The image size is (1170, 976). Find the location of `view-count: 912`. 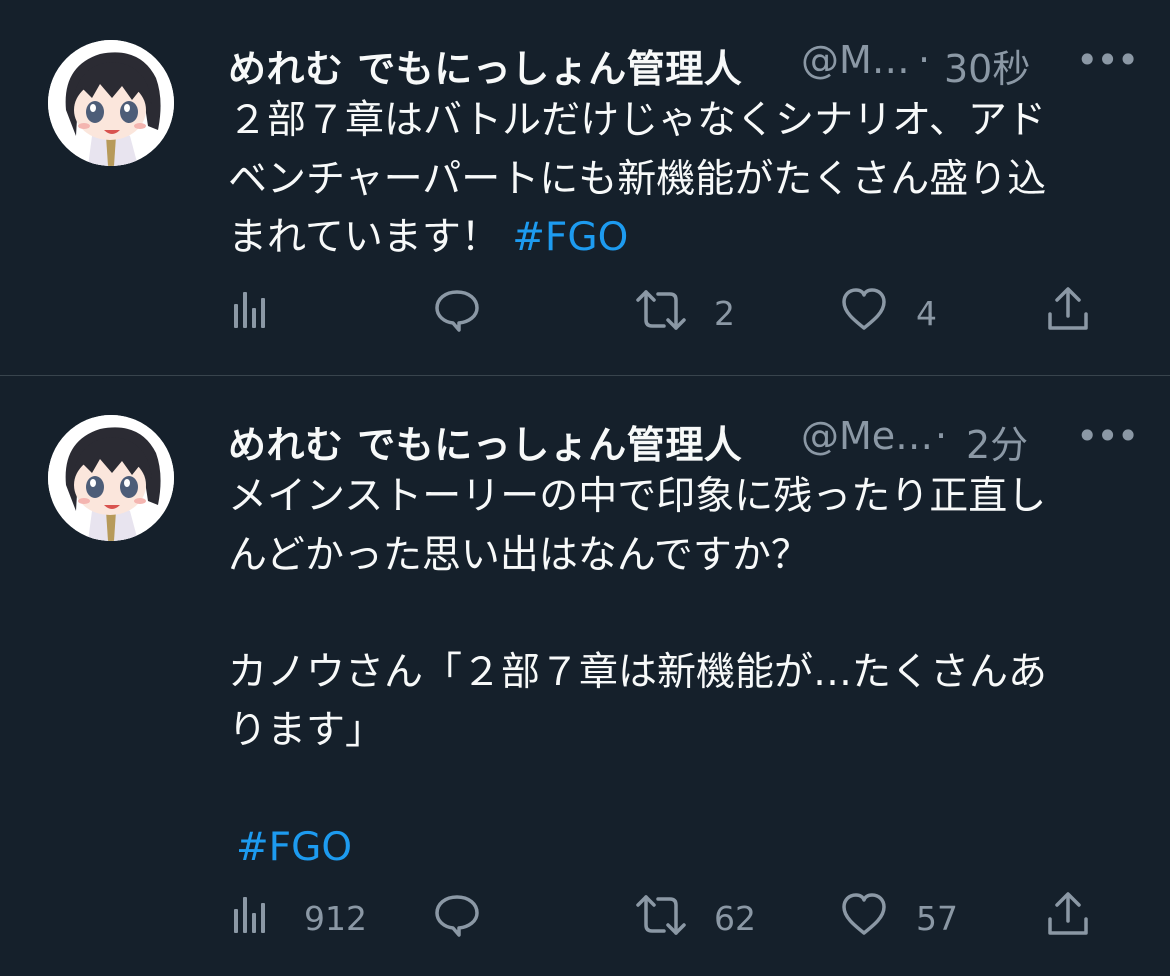

view-count: 912 is located at coordinates (335, 918).